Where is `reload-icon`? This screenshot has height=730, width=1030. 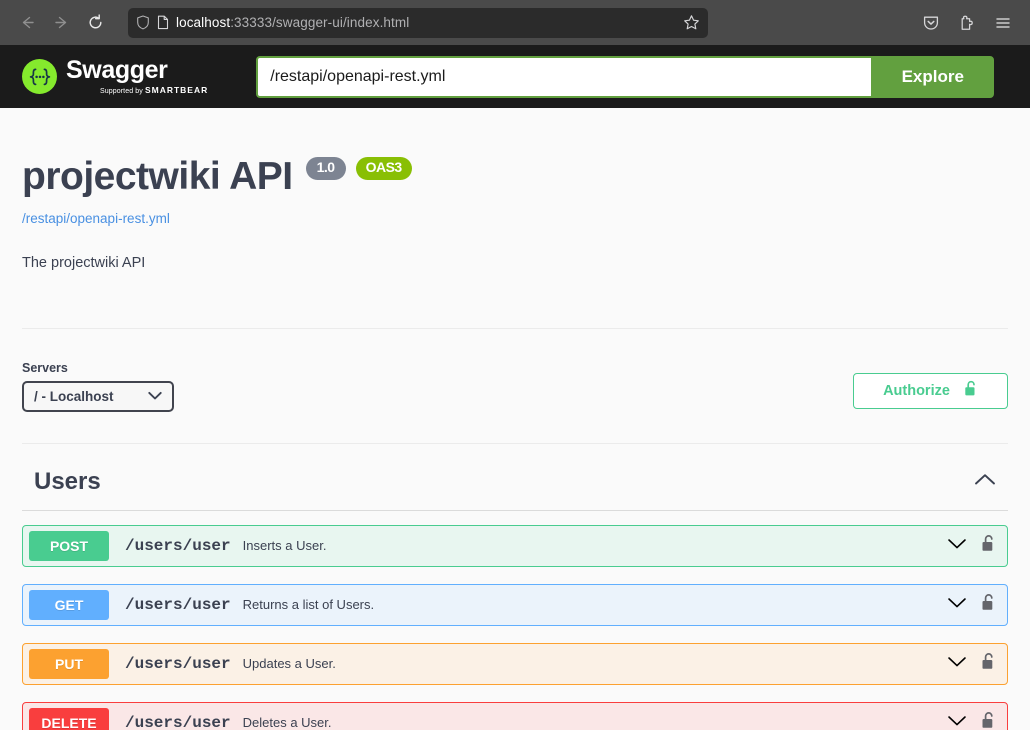 reload-icon is located at coordinates (95, 21).